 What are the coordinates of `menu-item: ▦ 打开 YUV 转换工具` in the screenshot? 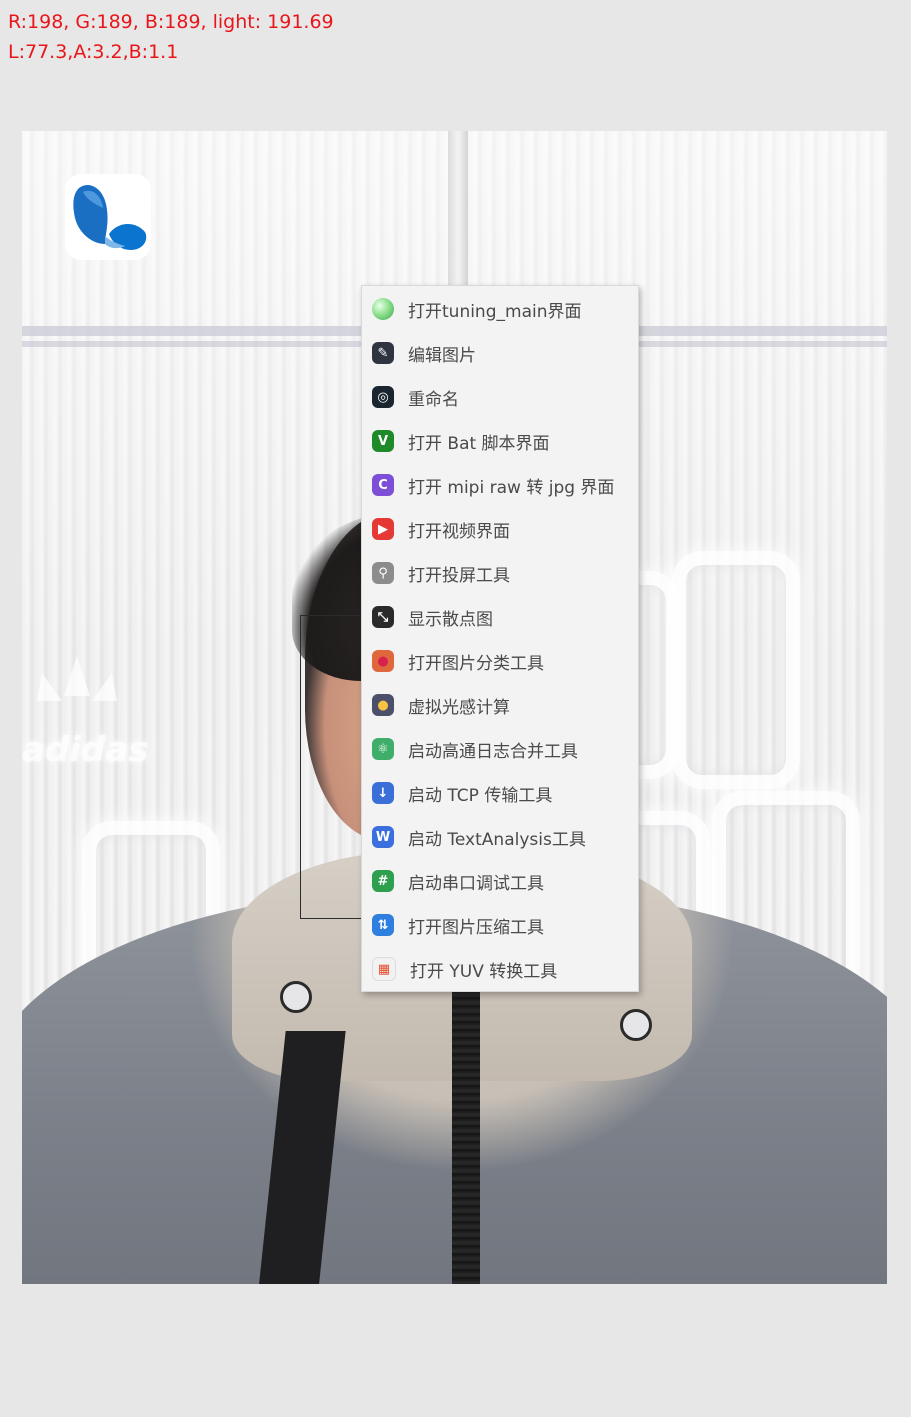 It's located at (500, 969).